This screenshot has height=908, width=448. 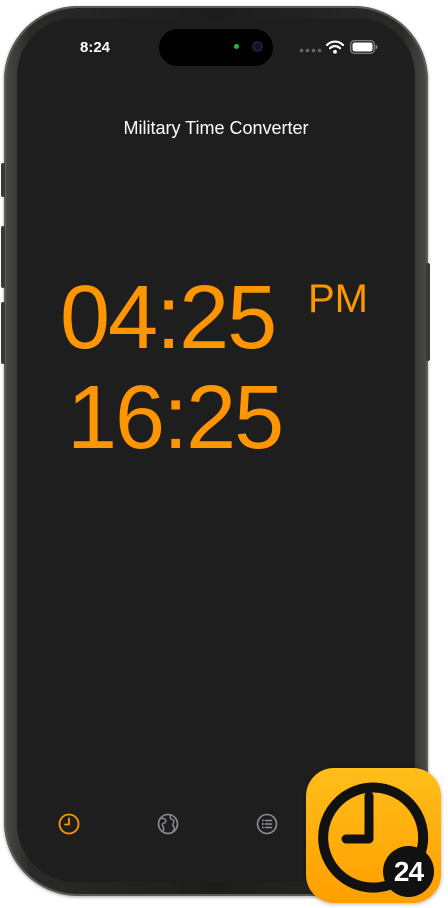 I want to click on tab-list, so click(x=267, y=824).